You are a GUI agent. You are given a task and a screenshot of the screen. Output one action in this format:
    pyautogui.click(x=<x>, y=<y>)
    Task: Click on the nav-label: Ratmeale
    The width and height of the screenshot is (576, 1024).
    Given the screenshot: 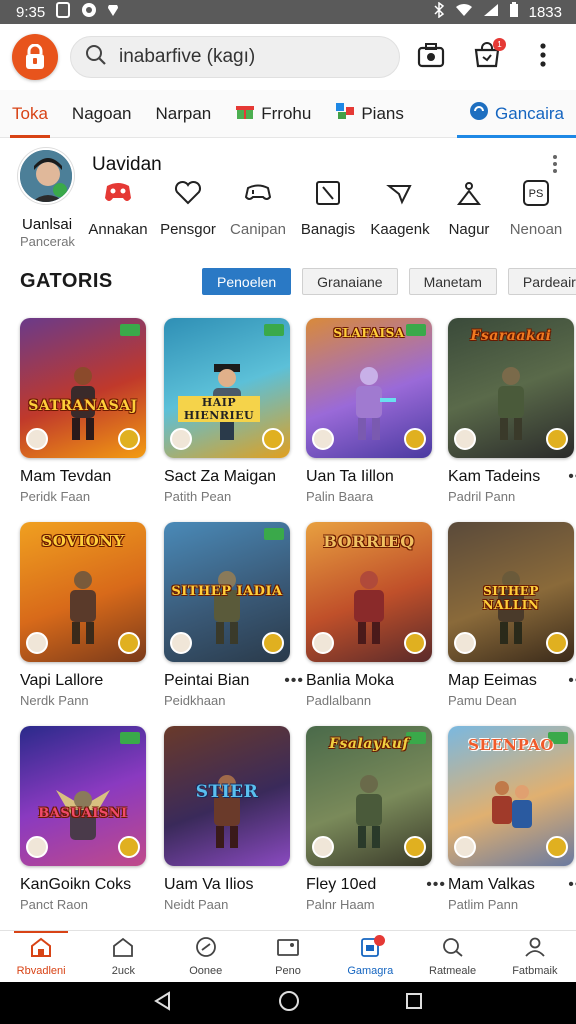 What is the action you would take?
    pyautogui.click(x=453, y=970)
    